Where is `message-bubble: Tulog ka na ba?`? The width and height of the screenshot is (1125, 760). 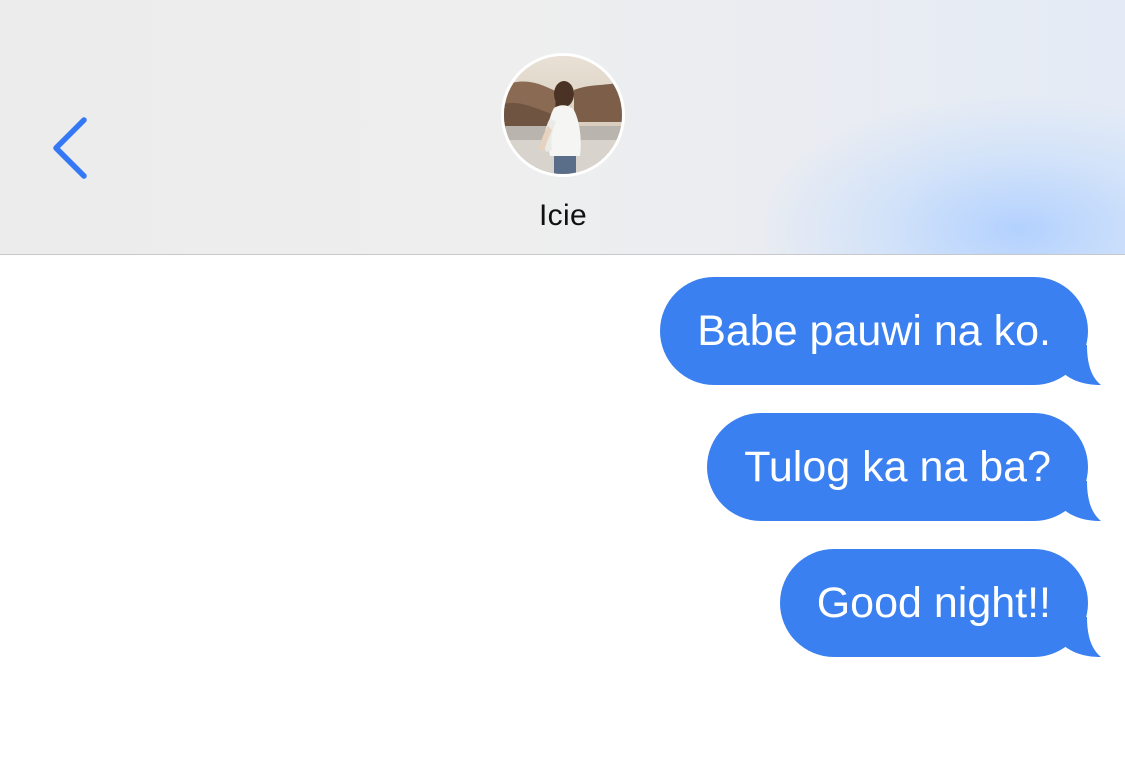 message-bubble: Tulog ka na ba? is located at coordinates (904, 467).